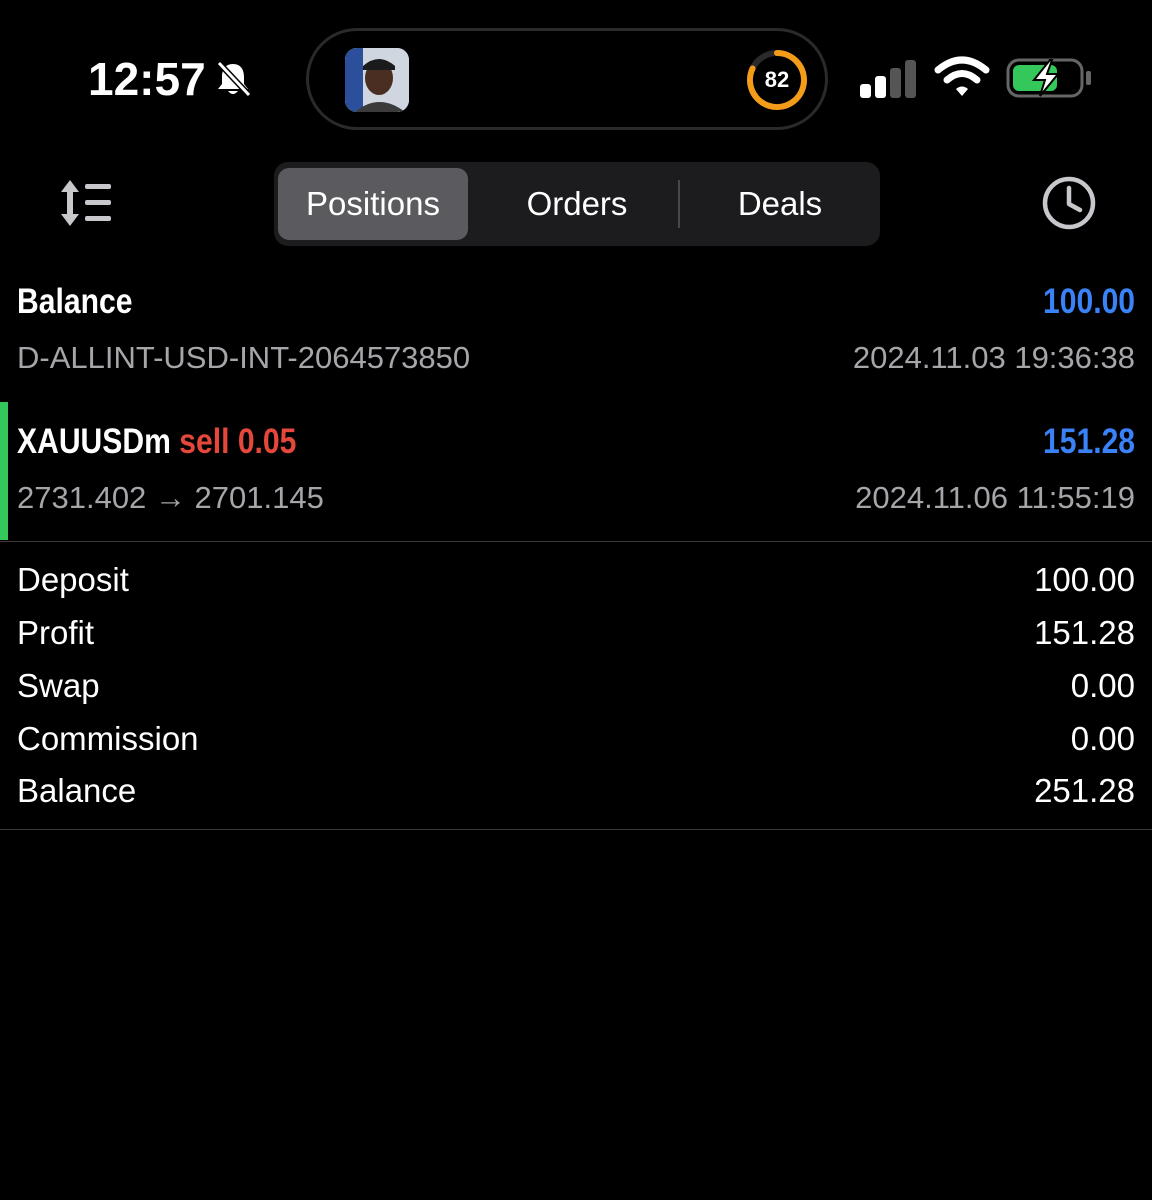  I want to click on profit-value: 151.28, so click(1084, 632).